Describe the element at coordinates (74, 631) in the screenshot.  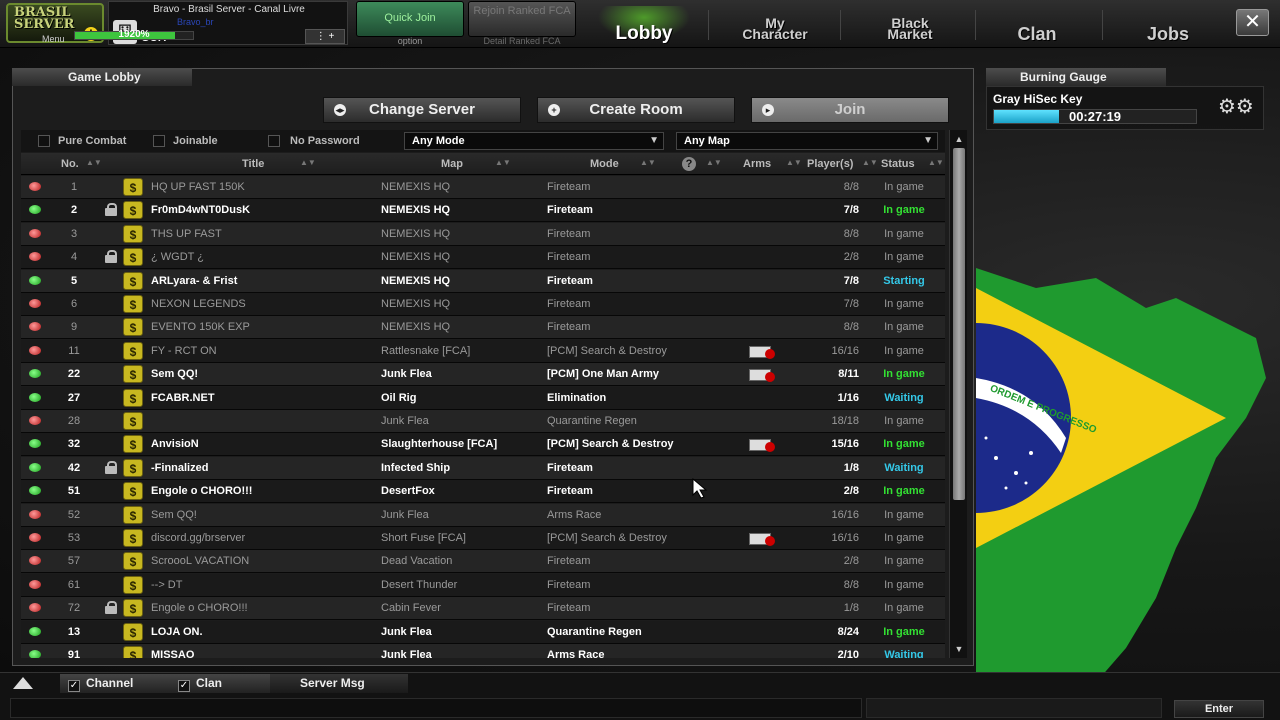
I see `room-number: 13` at that location.